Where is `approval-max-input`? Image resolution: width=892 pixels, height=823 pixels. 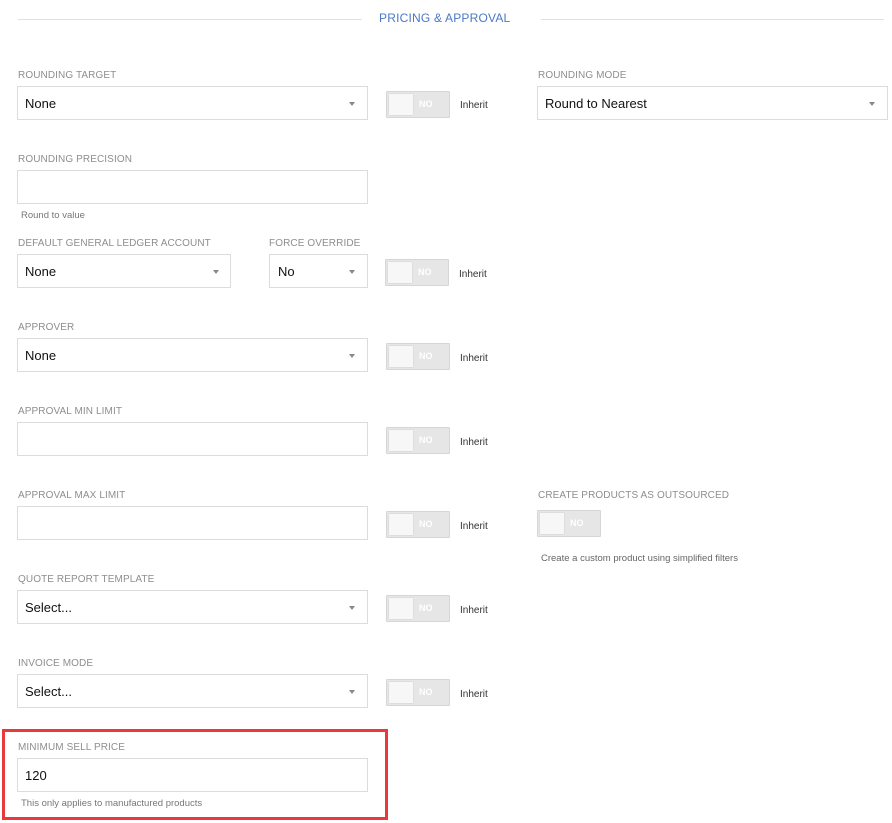
approval-max-input is located at coordinates (192, 523).